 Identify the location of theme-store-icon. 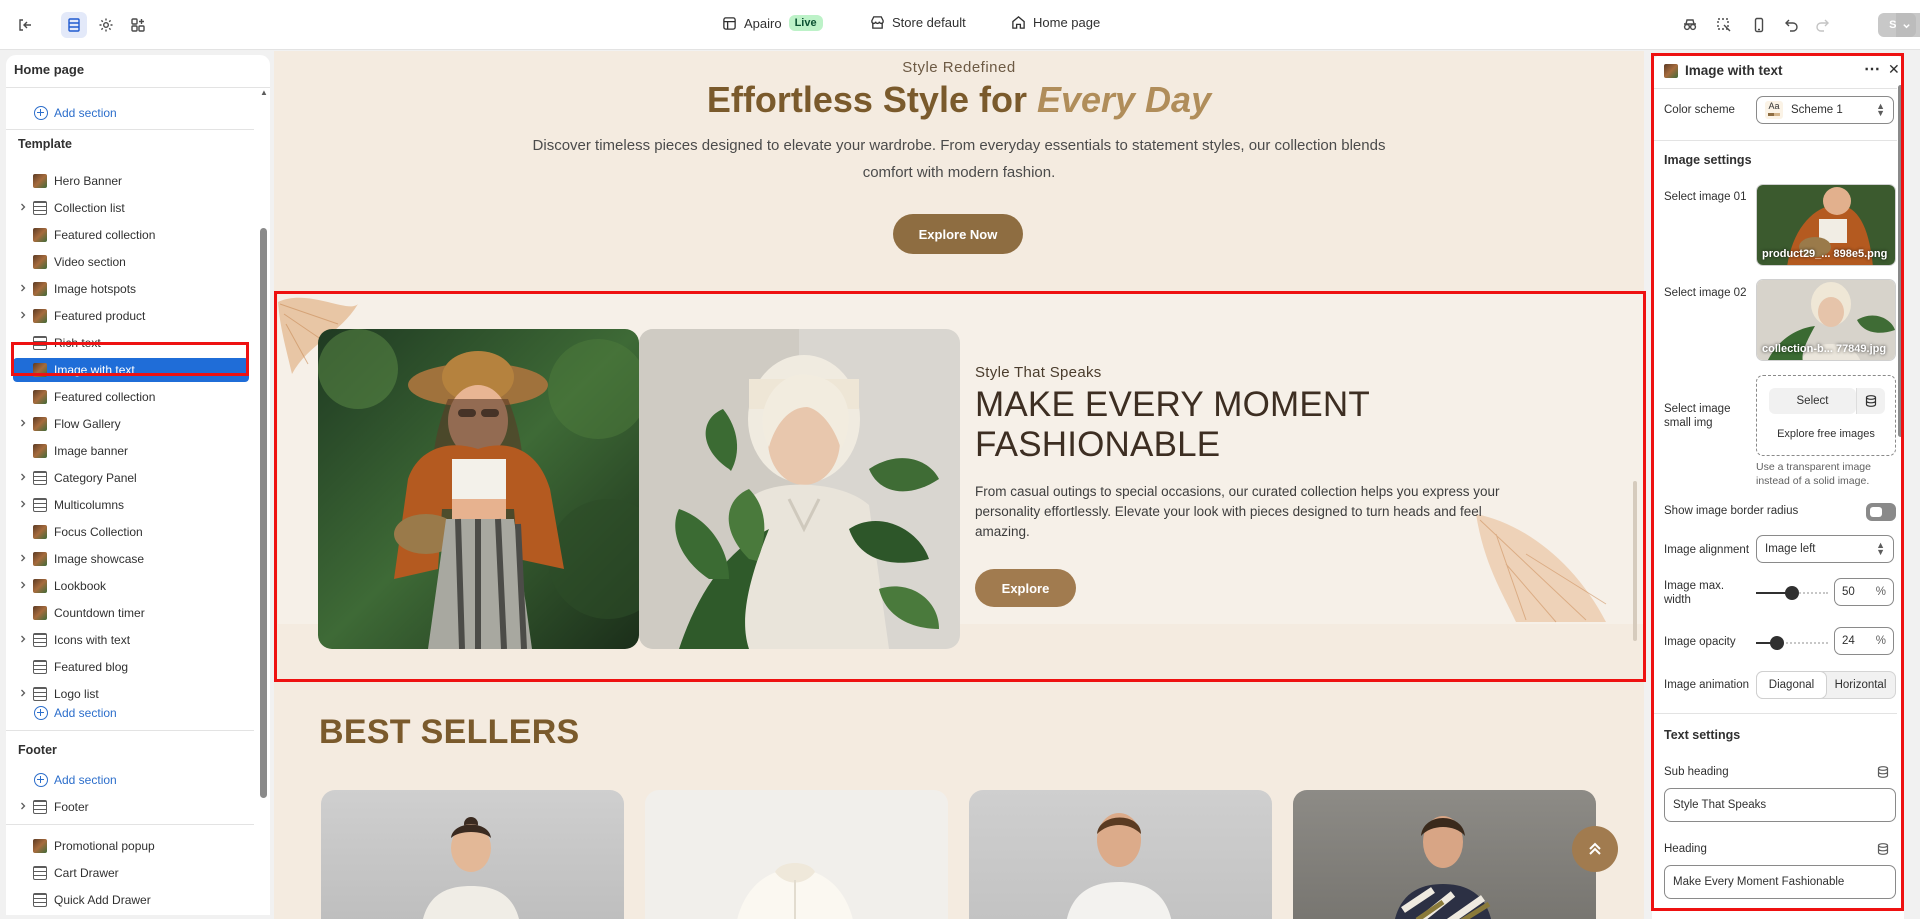
(877, 22).